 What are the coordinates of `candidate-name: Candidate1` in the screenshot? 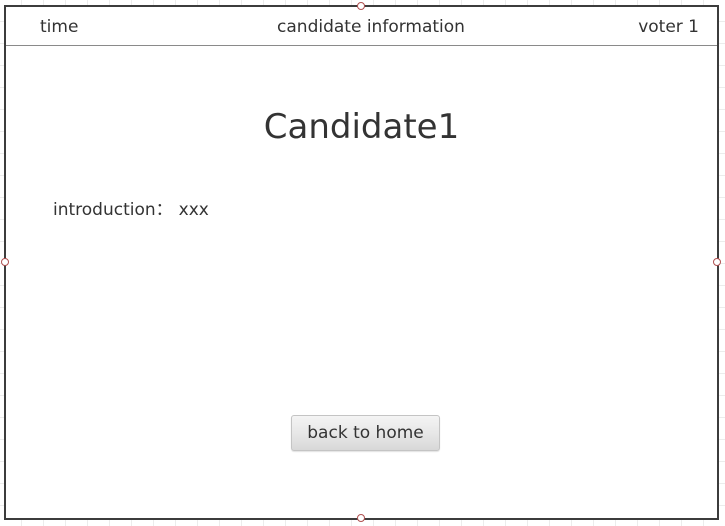 It's located at (361, 127).